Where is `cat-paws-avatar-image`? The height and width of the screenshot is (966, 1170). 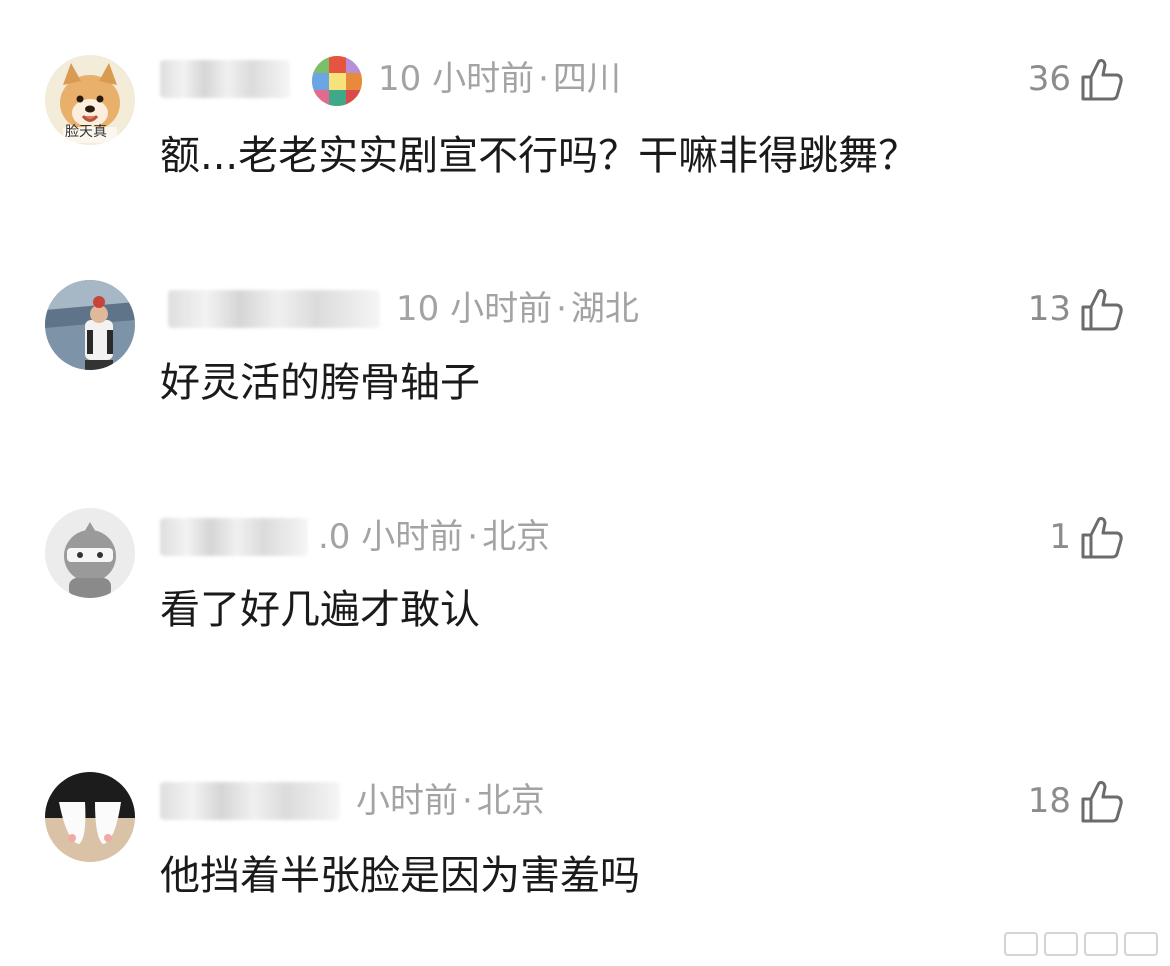 cat-paws-avatar-image is located at coordinates (90, 817).